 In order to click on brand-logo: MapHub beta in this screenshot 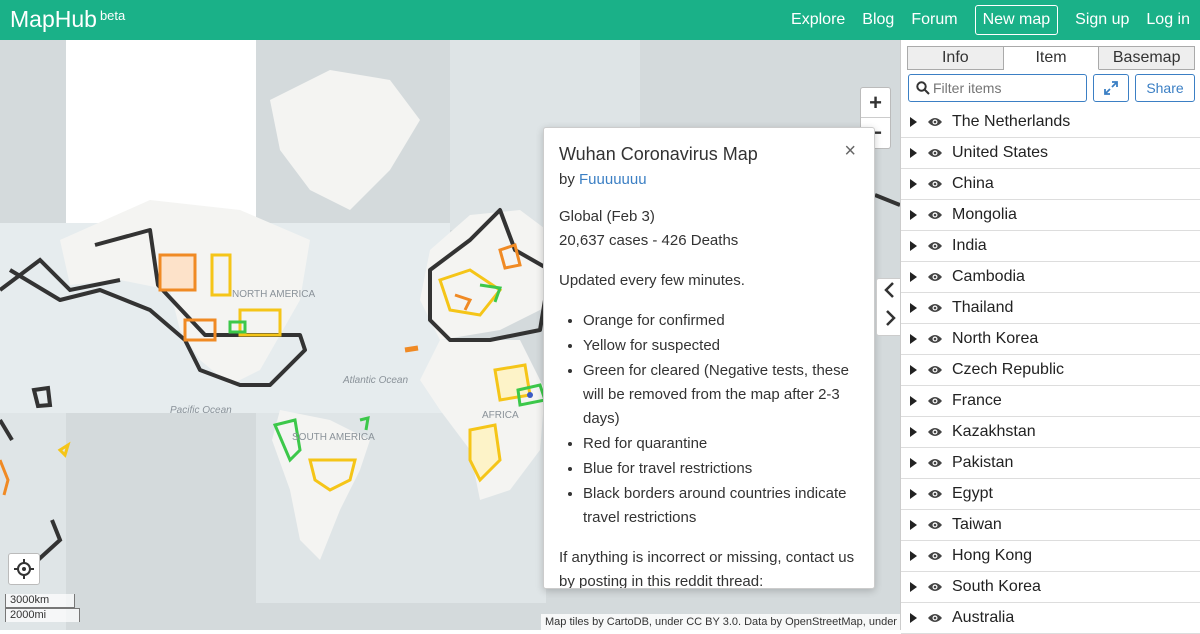, I will do `click(67, 19)`.